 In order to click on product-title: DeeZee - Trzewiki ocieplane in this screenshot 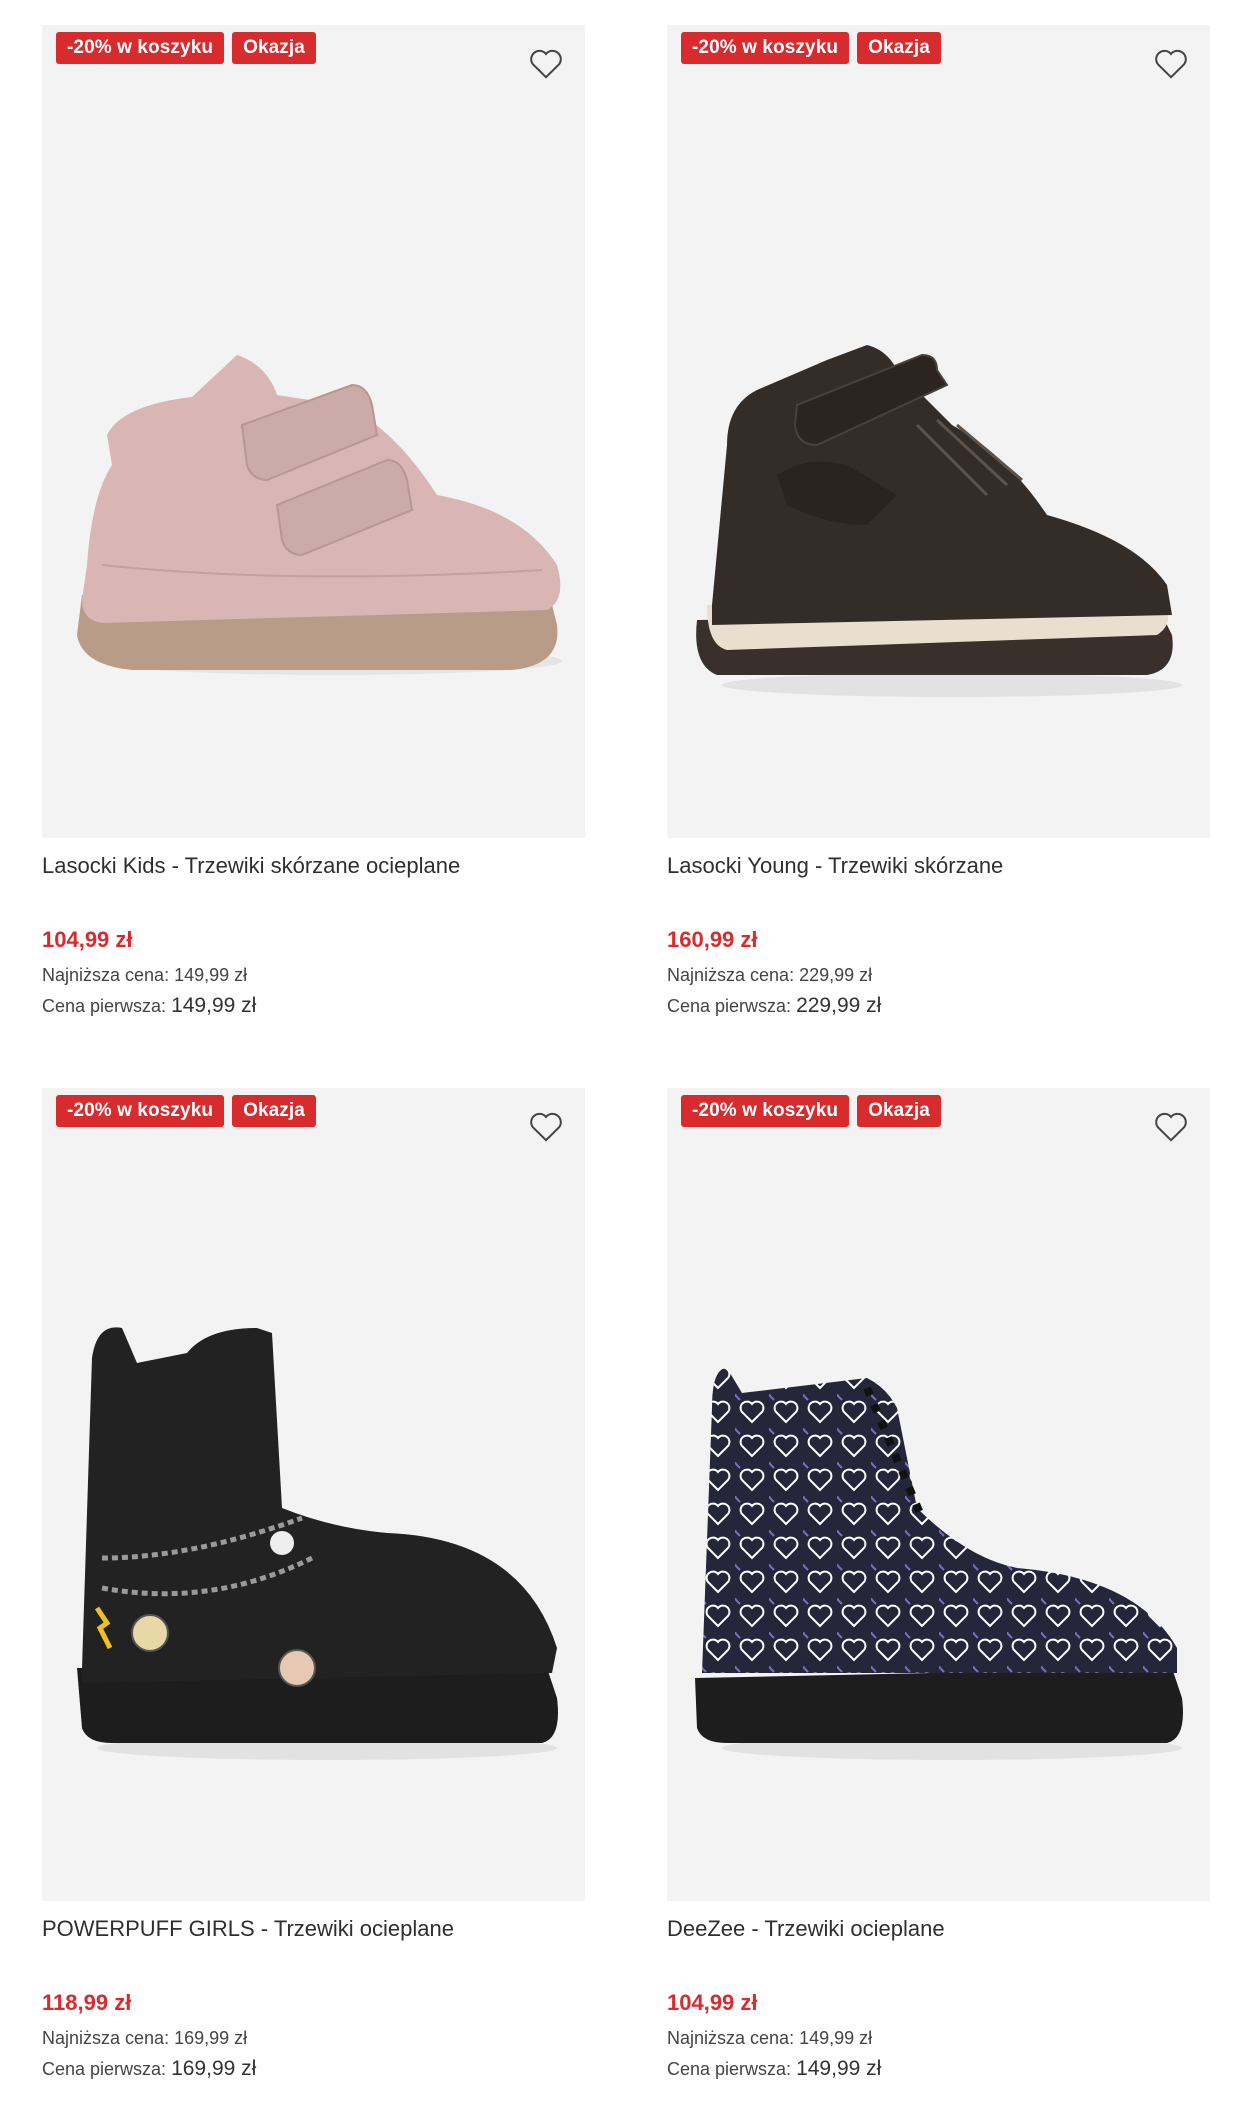, I will do `click(806, 1929)`.